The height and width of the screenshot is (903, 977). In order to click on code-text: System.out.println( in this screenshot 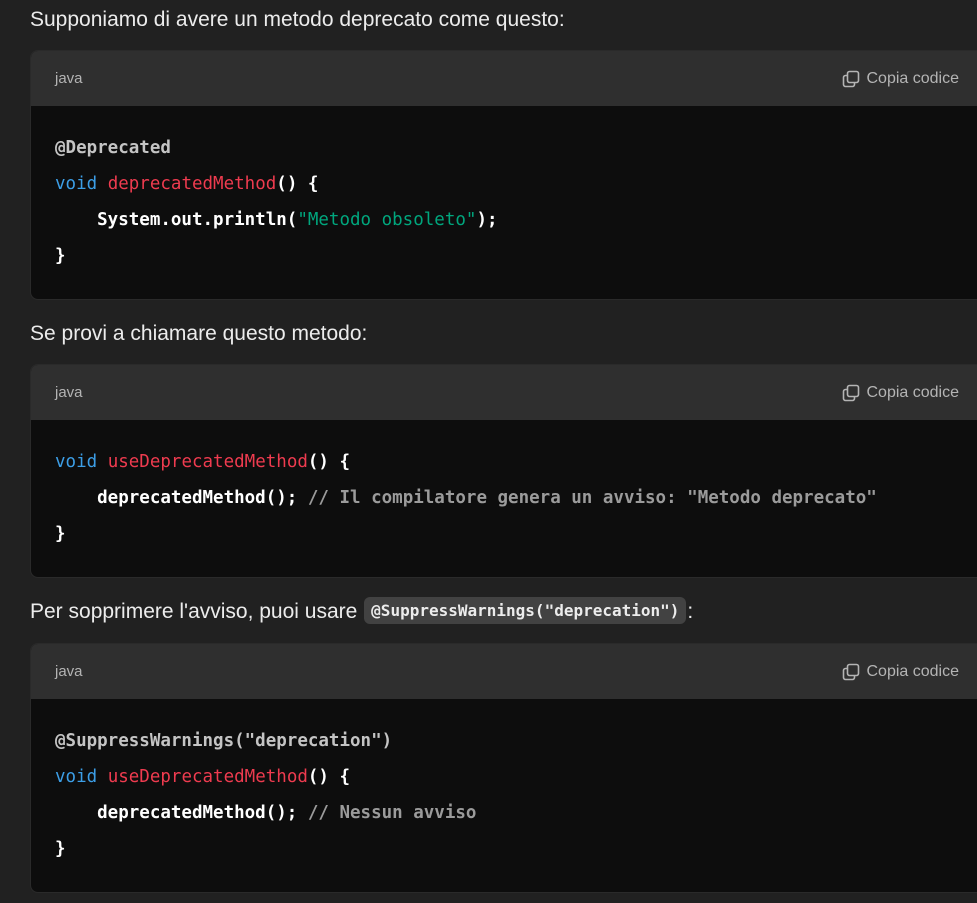, I will do `click(176, 220)`.